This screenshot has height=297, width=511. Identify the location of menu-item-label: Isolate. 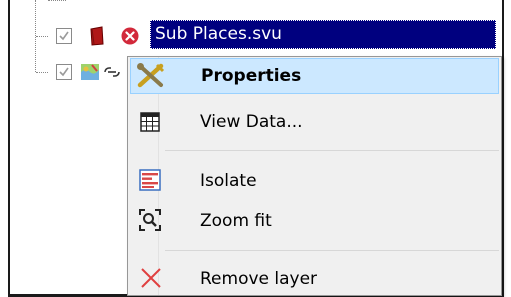
(228, 181).